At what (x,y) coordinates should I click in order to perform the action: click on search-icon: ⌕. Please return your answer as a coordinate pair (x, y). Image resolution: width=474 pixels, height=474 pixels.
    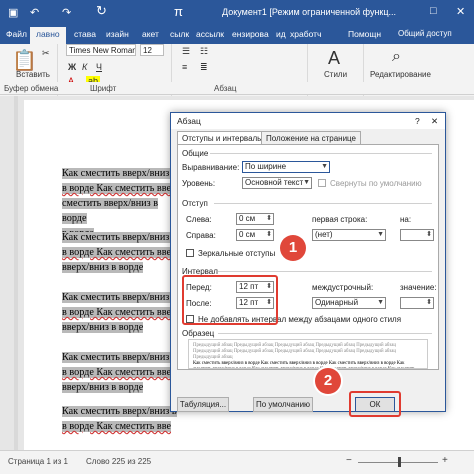
    Looking at the image, I should click on (396, 57).